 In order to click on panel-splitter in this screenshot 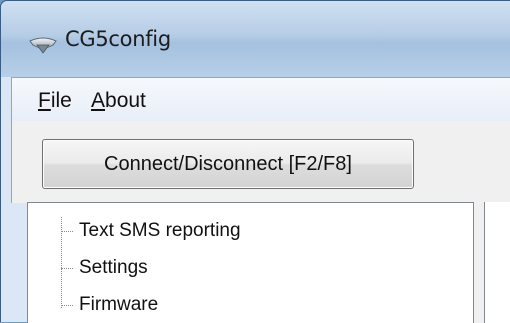, I will do `click(479, 262)`.